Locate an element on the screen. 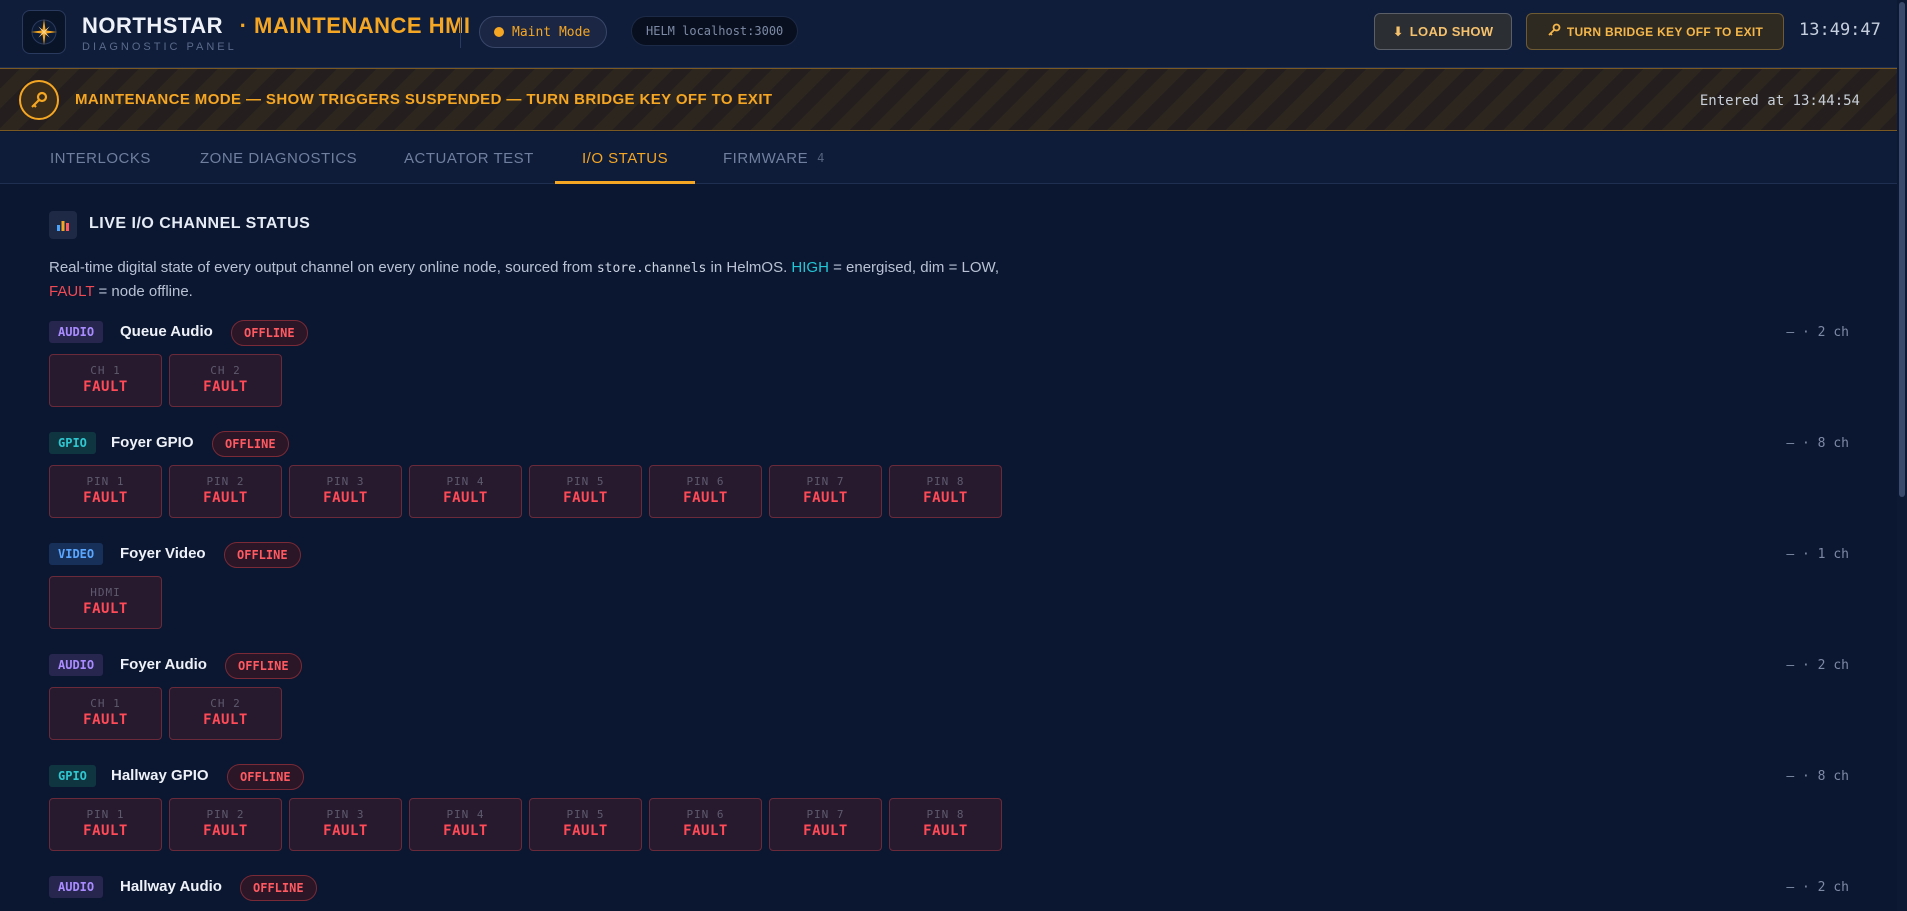 This screenshot has width=1907, height=911. node-name: Queue Audio is located at coordinates (166, 331).